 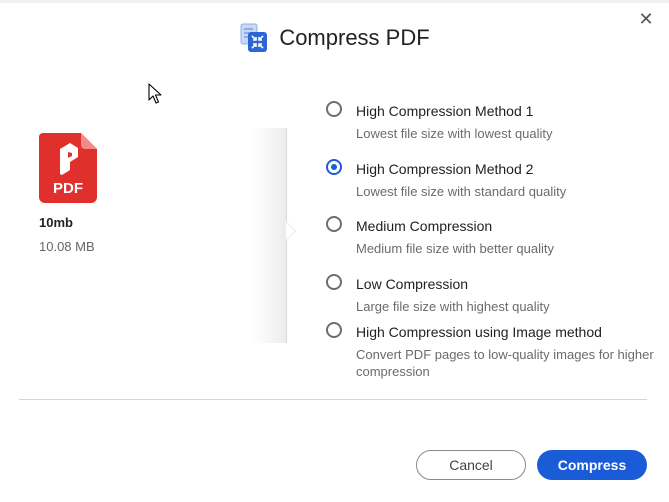 I want to click on dialog-title: Compress PDF, so click(x=354, y=37).